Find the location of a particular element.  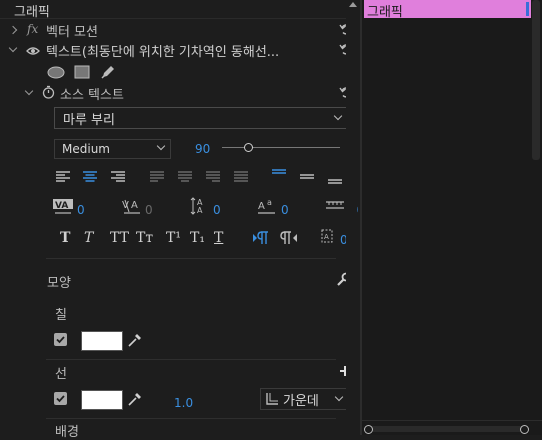

align-right-icon is located at coordinates (118, 177).